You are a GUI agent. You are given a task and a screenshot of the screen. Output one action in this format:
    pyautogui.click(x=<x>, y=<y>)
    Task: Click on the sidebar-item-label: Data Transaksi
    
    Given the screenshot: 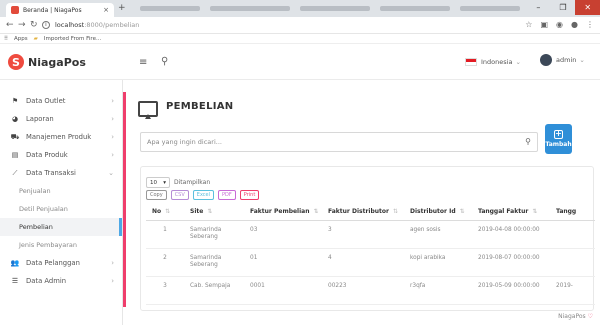 What is the action you would take?
    pyautogui.click(x=51, y=173)
    